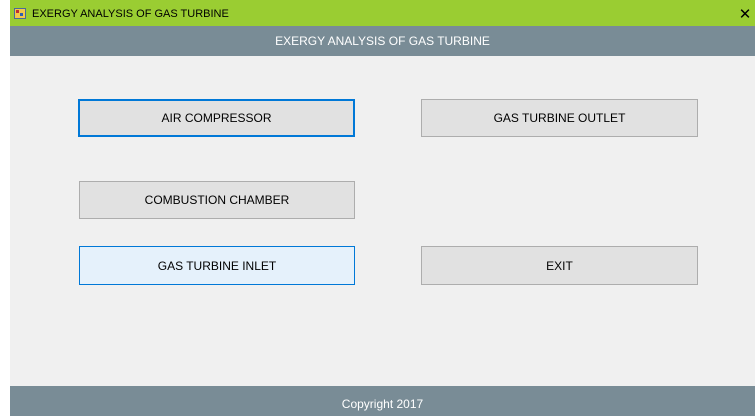 The image size is (755, 416). What do you see at coordinates (130, 14) in the screenshot?
I see `window-title: EXERGY ANALYSIS OF GAS TURBINE` at bounding box center [130, 14].